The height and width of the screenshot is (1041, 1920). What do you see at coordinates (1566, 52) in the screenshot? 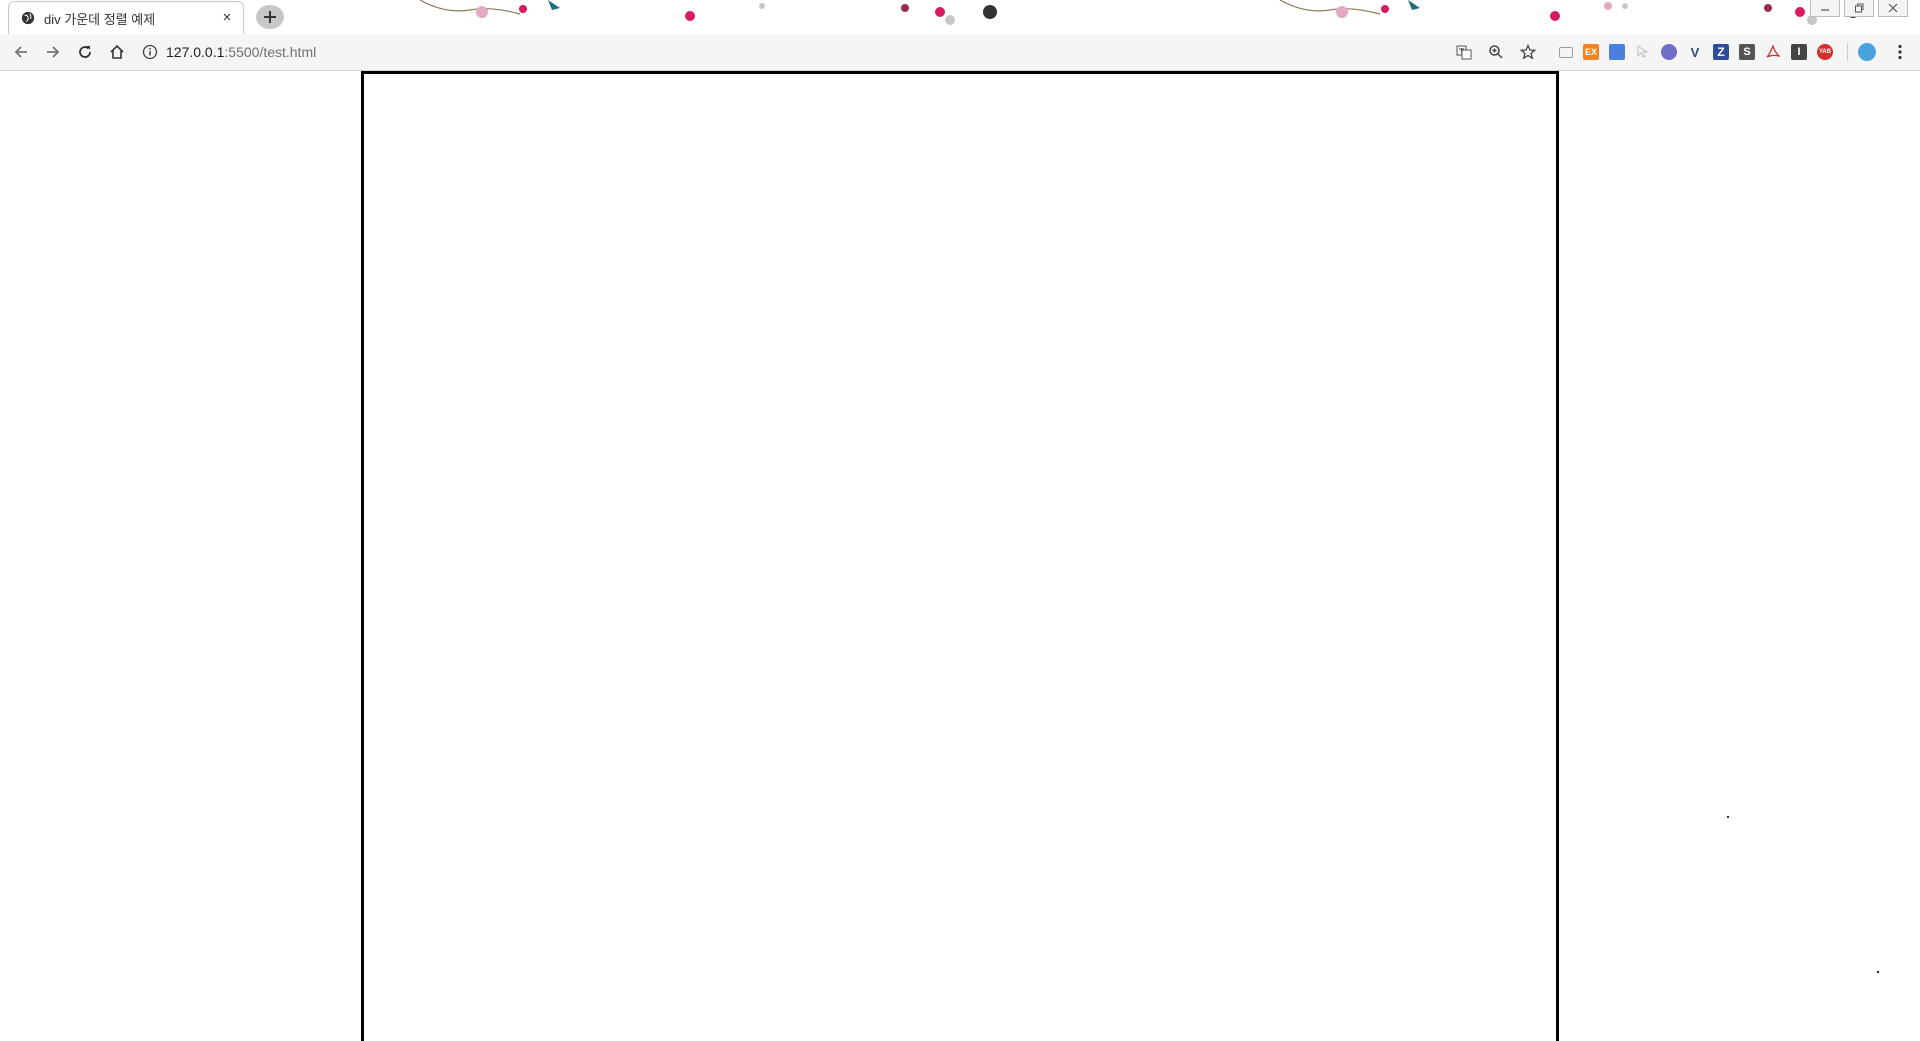
I see `cast-icon` at bounding box center [1566, 52].